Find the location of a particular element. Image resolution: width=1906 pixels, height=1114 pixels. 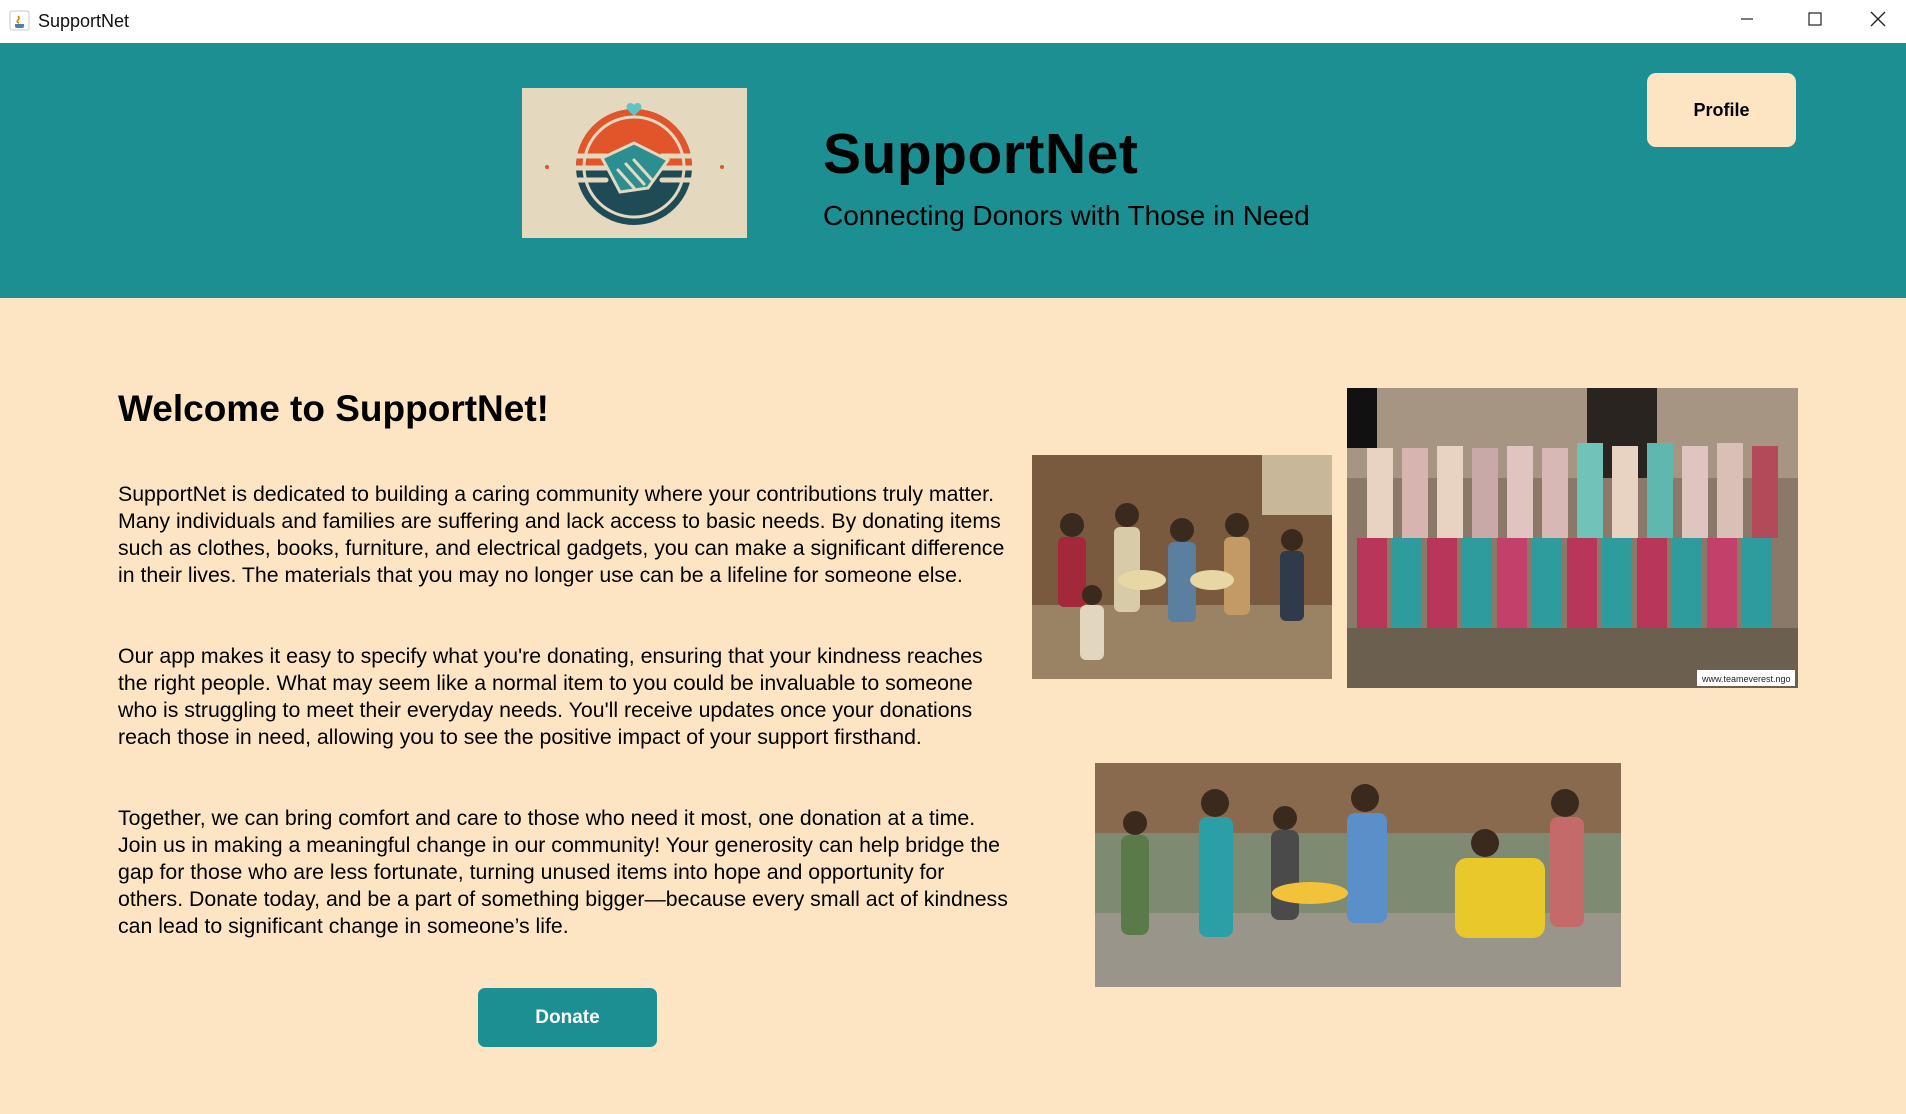

profile-button: Profile is located at coordinates (1721, 110).